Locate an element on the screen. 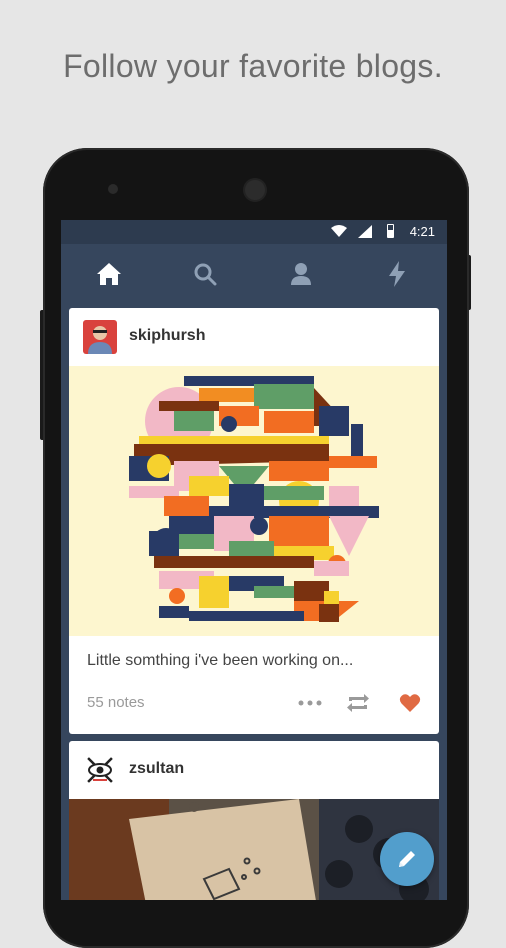 The width and height of the screenshot is (506, 948). geometric-artwork is located at coordinates (254, 499).